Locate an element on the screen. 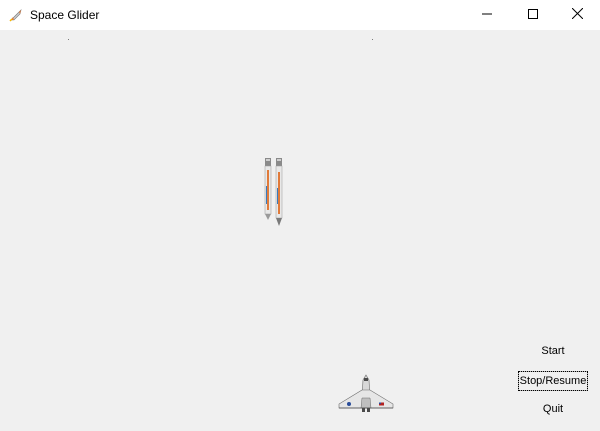 Image resolution: width=600 pixels, height=431 pixels. minimize-button is located at coordinates (487, 15).